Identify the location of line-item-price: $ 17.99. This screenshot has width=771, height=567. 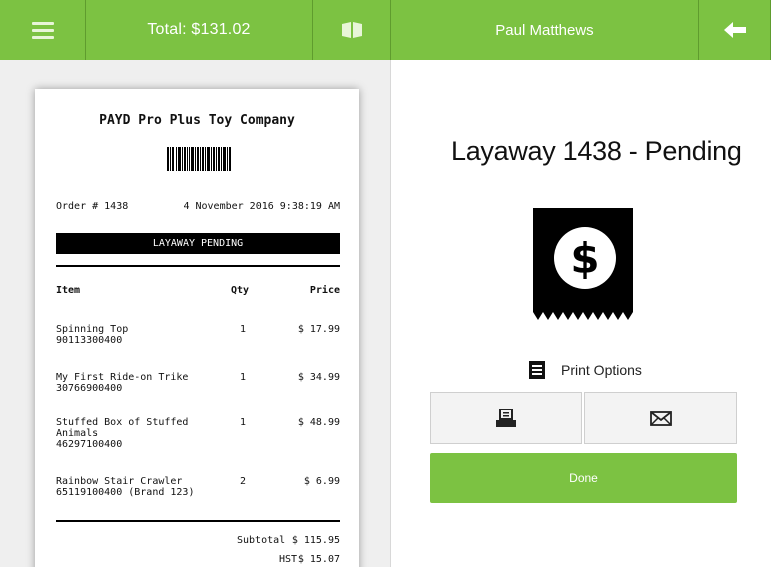
(318, 329).